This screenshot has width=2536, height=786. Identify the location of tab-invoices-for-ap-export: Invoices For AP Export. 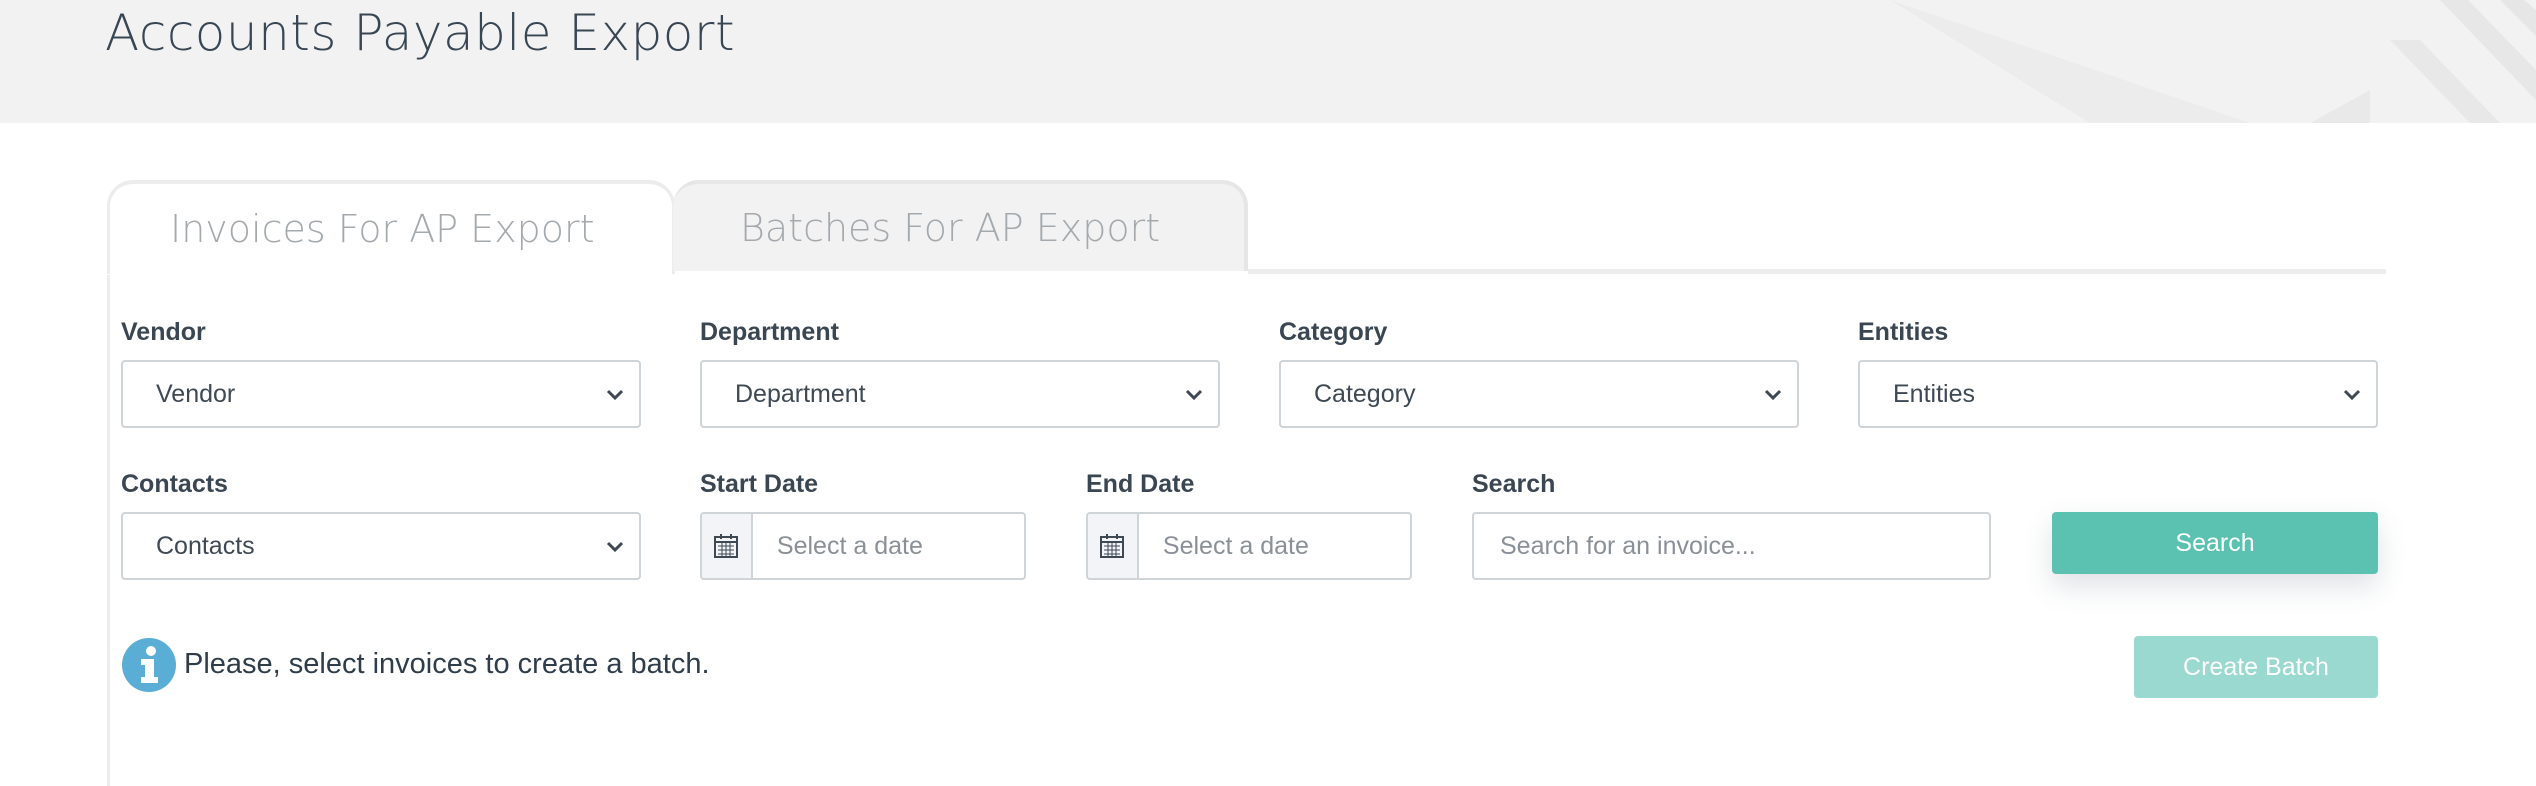
(391, 227).